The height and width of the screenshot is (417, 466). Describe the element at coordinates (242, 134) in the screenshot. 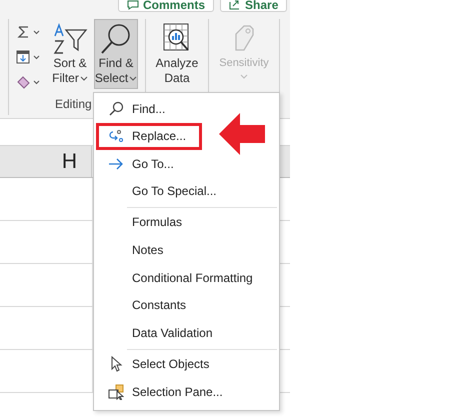

I see `arrow-annotation` at that location.